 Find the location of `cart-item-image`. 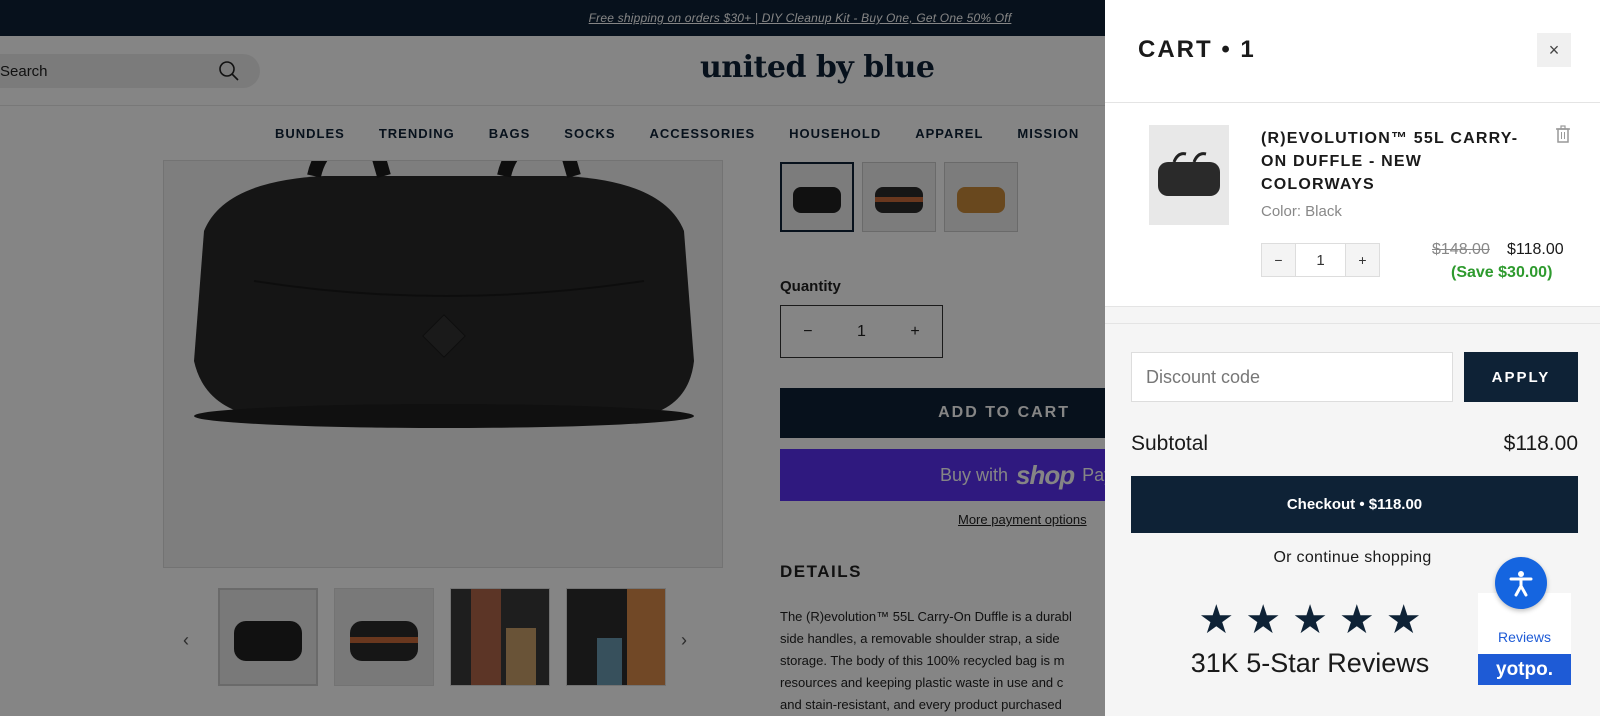

cart-item-image is located at coordinates (1189, 175).